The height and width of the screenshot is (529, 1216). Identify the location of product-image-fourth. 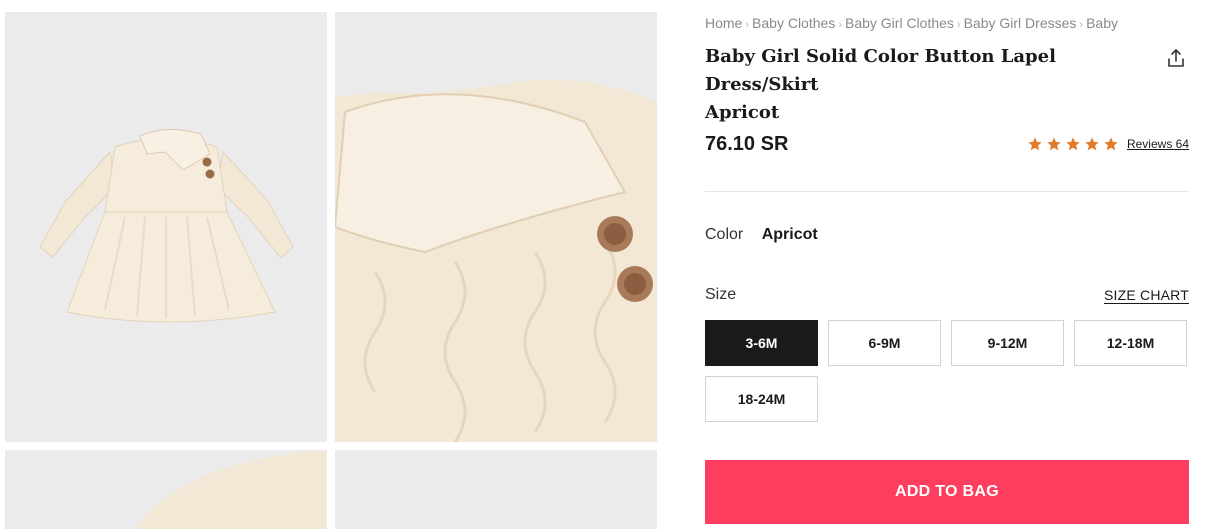
(496, 489).